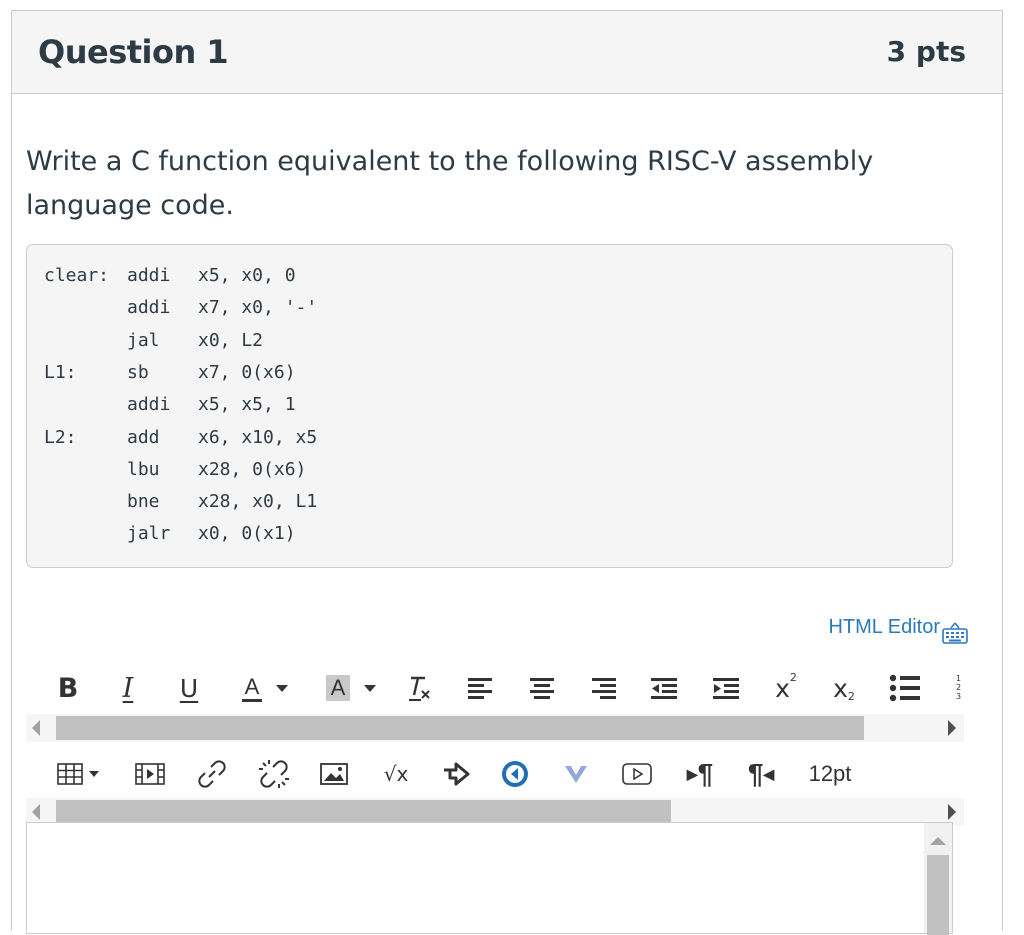 This screenshot has height=935, width=1024. Describe the element at coordinates (489, 878) in the screenshot. I see `answer-editor-area` at that location.